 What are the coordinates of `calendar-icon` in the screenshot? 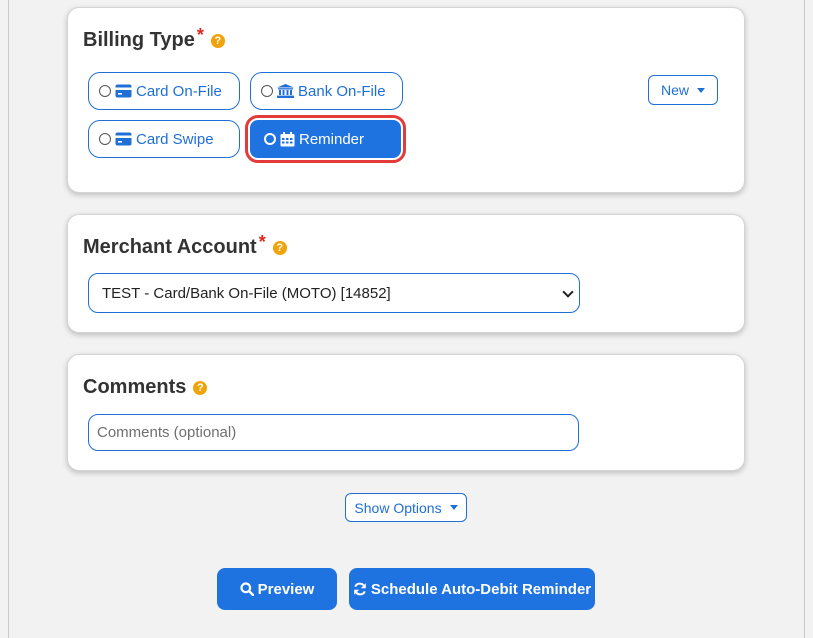 It's located at (287, 138).